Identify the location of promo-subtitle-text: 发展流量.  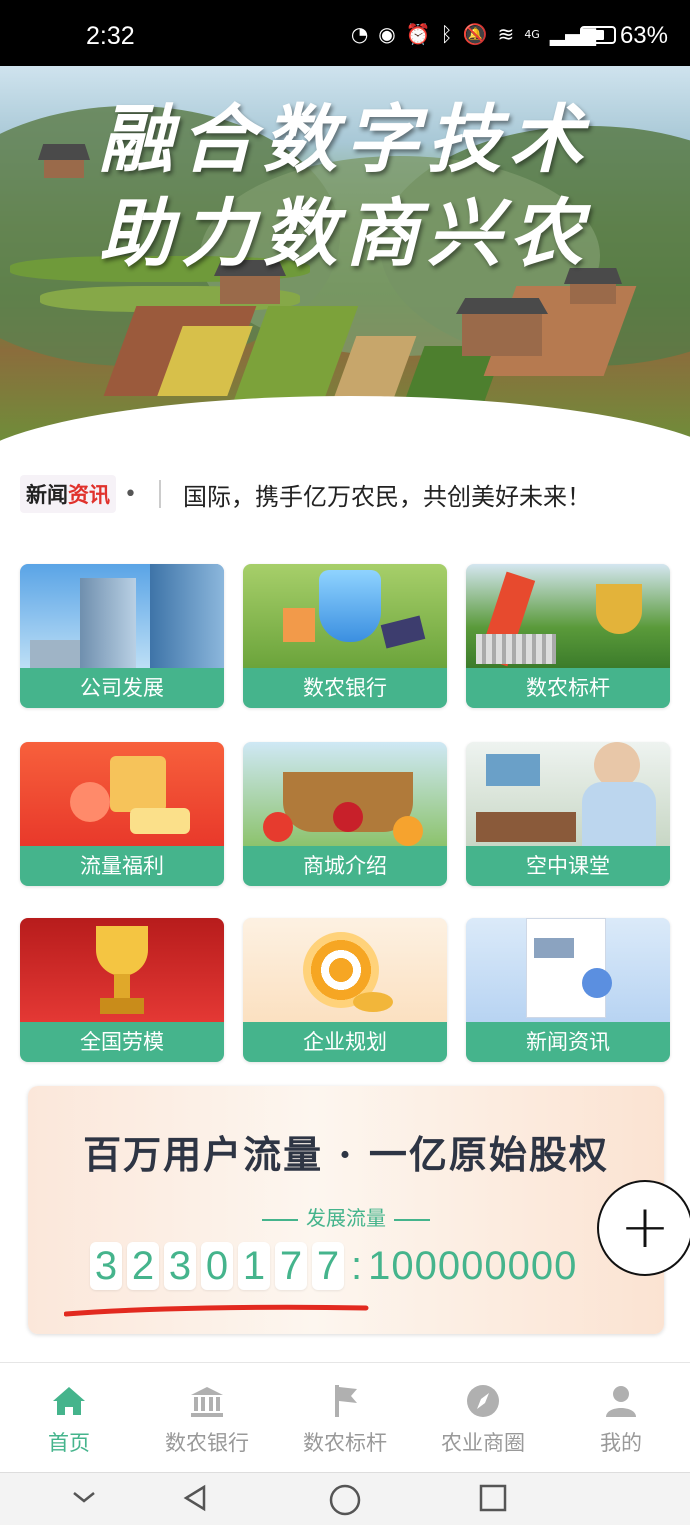
(346, 1218).